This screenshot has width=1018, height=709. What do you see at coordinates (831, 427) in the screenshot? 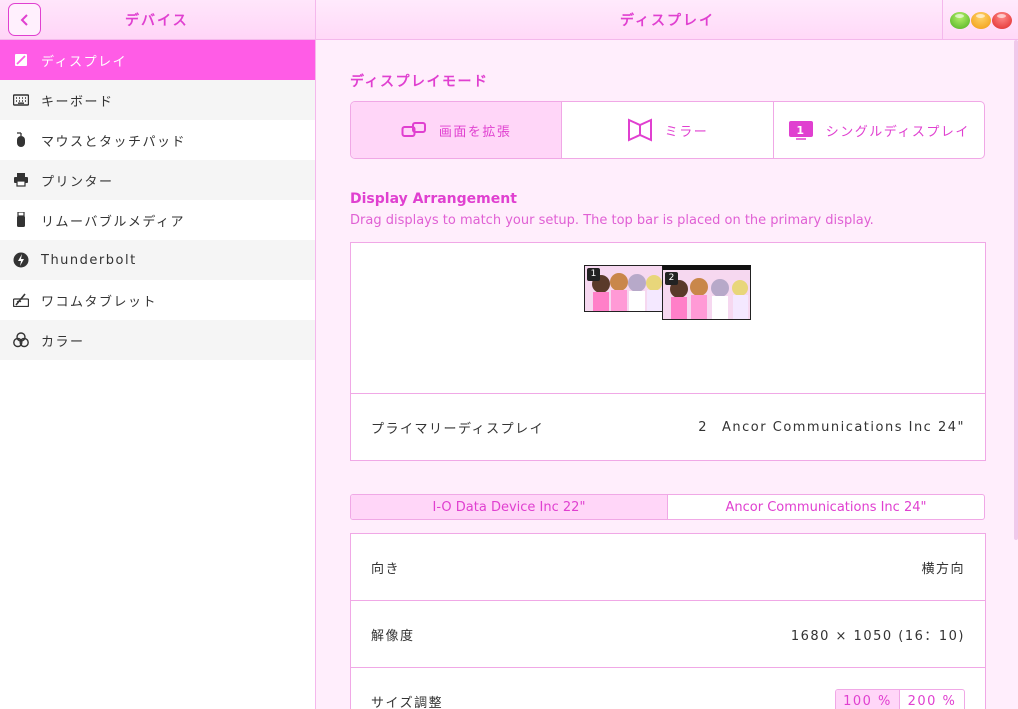
I see `primary-display-value: 2 Ancor Communications Inc 24"` at bounding box center [831, 427].